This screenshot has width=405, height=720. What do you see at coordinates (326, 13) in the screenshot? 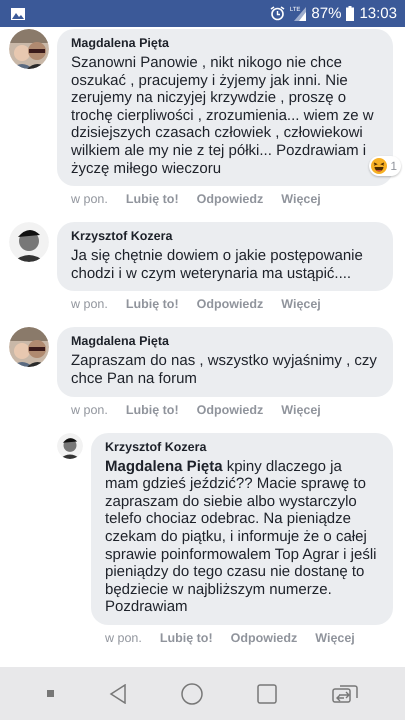
I see `battery-percentage: 87%` at bounding box center [326, 13].